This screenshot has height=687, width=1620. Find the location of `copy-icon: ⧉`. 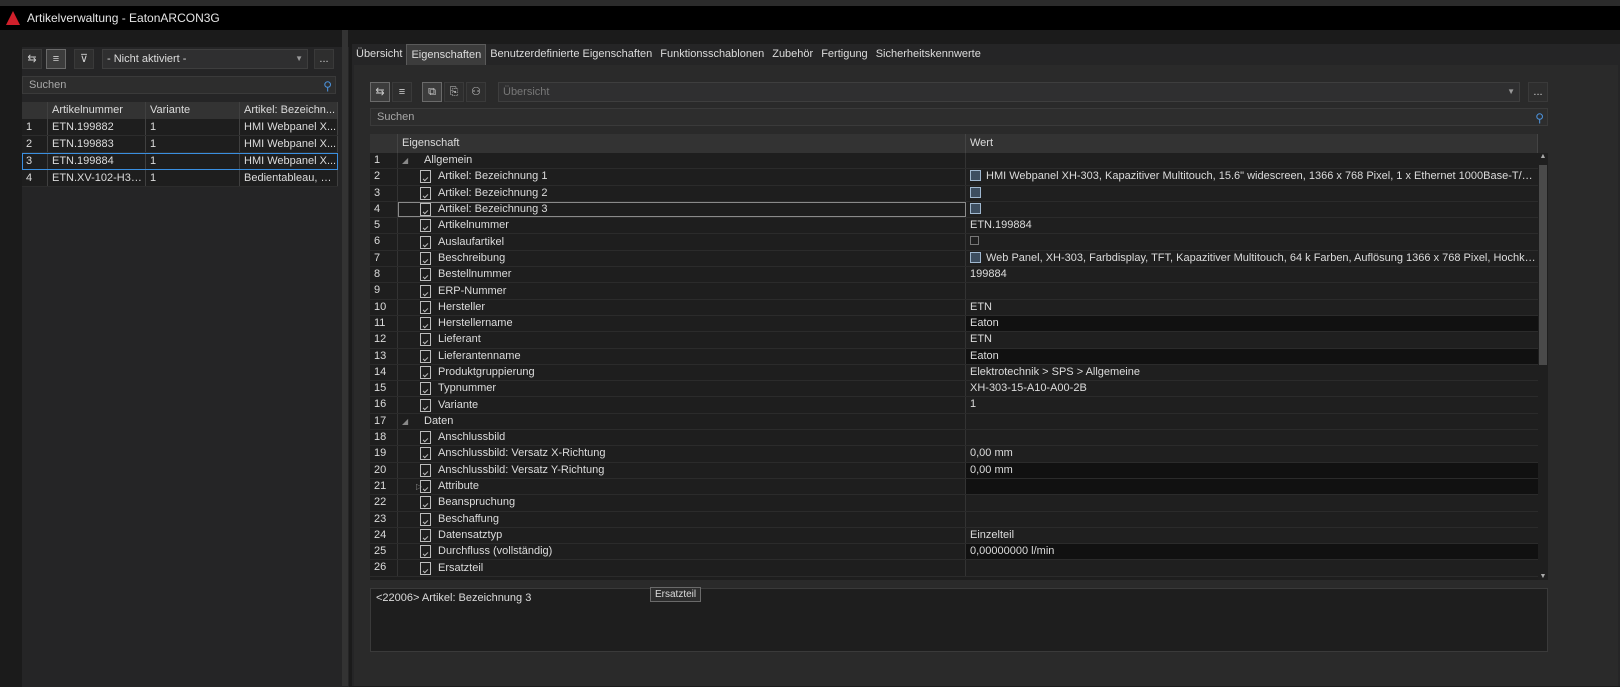

copy-icon: ⧉ is located at coordinates (432, 92).